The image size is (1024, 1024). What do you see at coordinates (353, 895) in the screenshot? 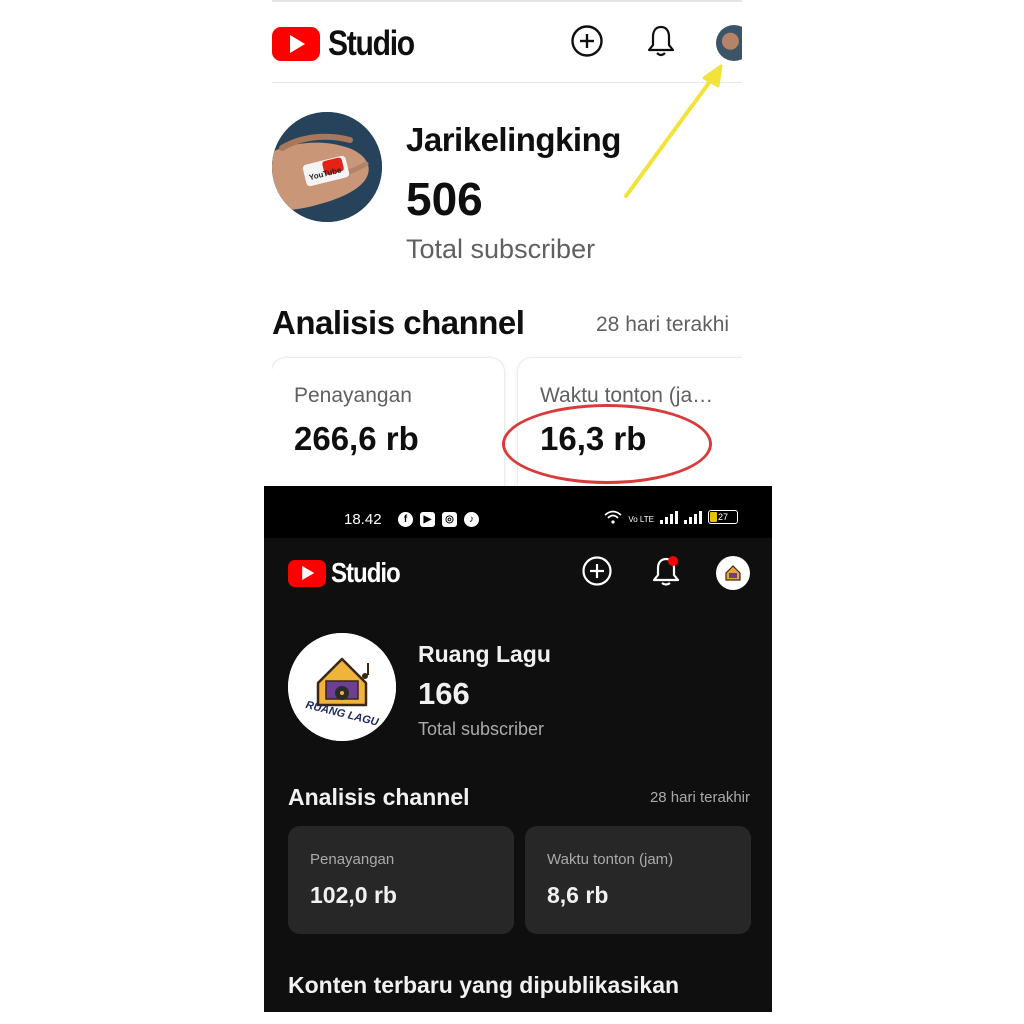
I see `card-value: 102,0 rb` at bounding box center [353, 895].